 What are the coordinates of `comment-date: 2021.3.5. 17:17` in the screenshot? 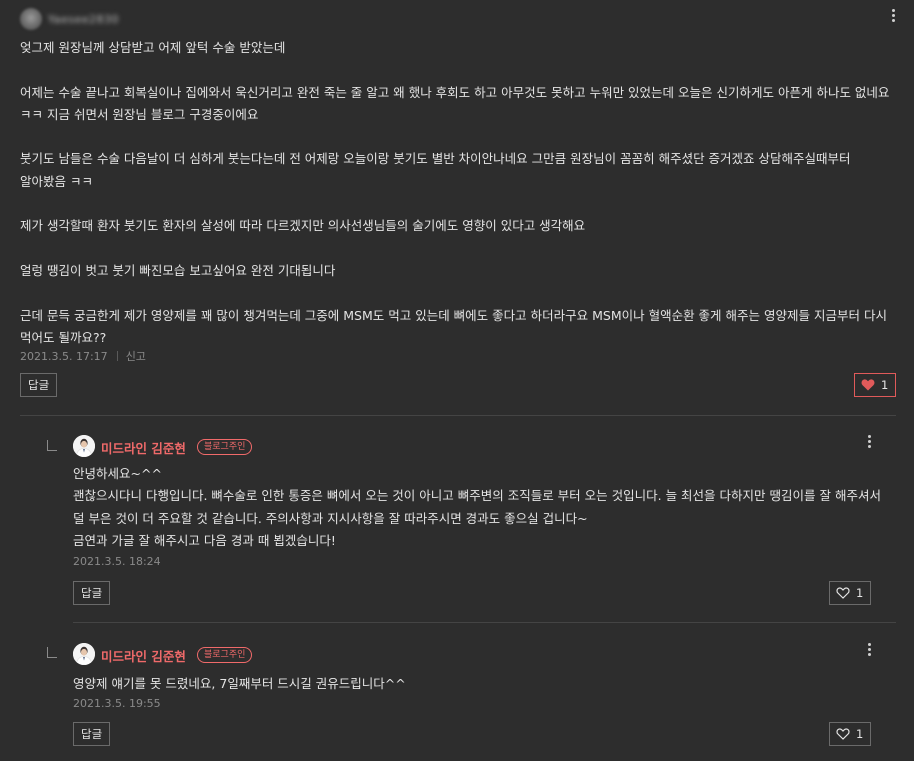 It's located at (64, 356).